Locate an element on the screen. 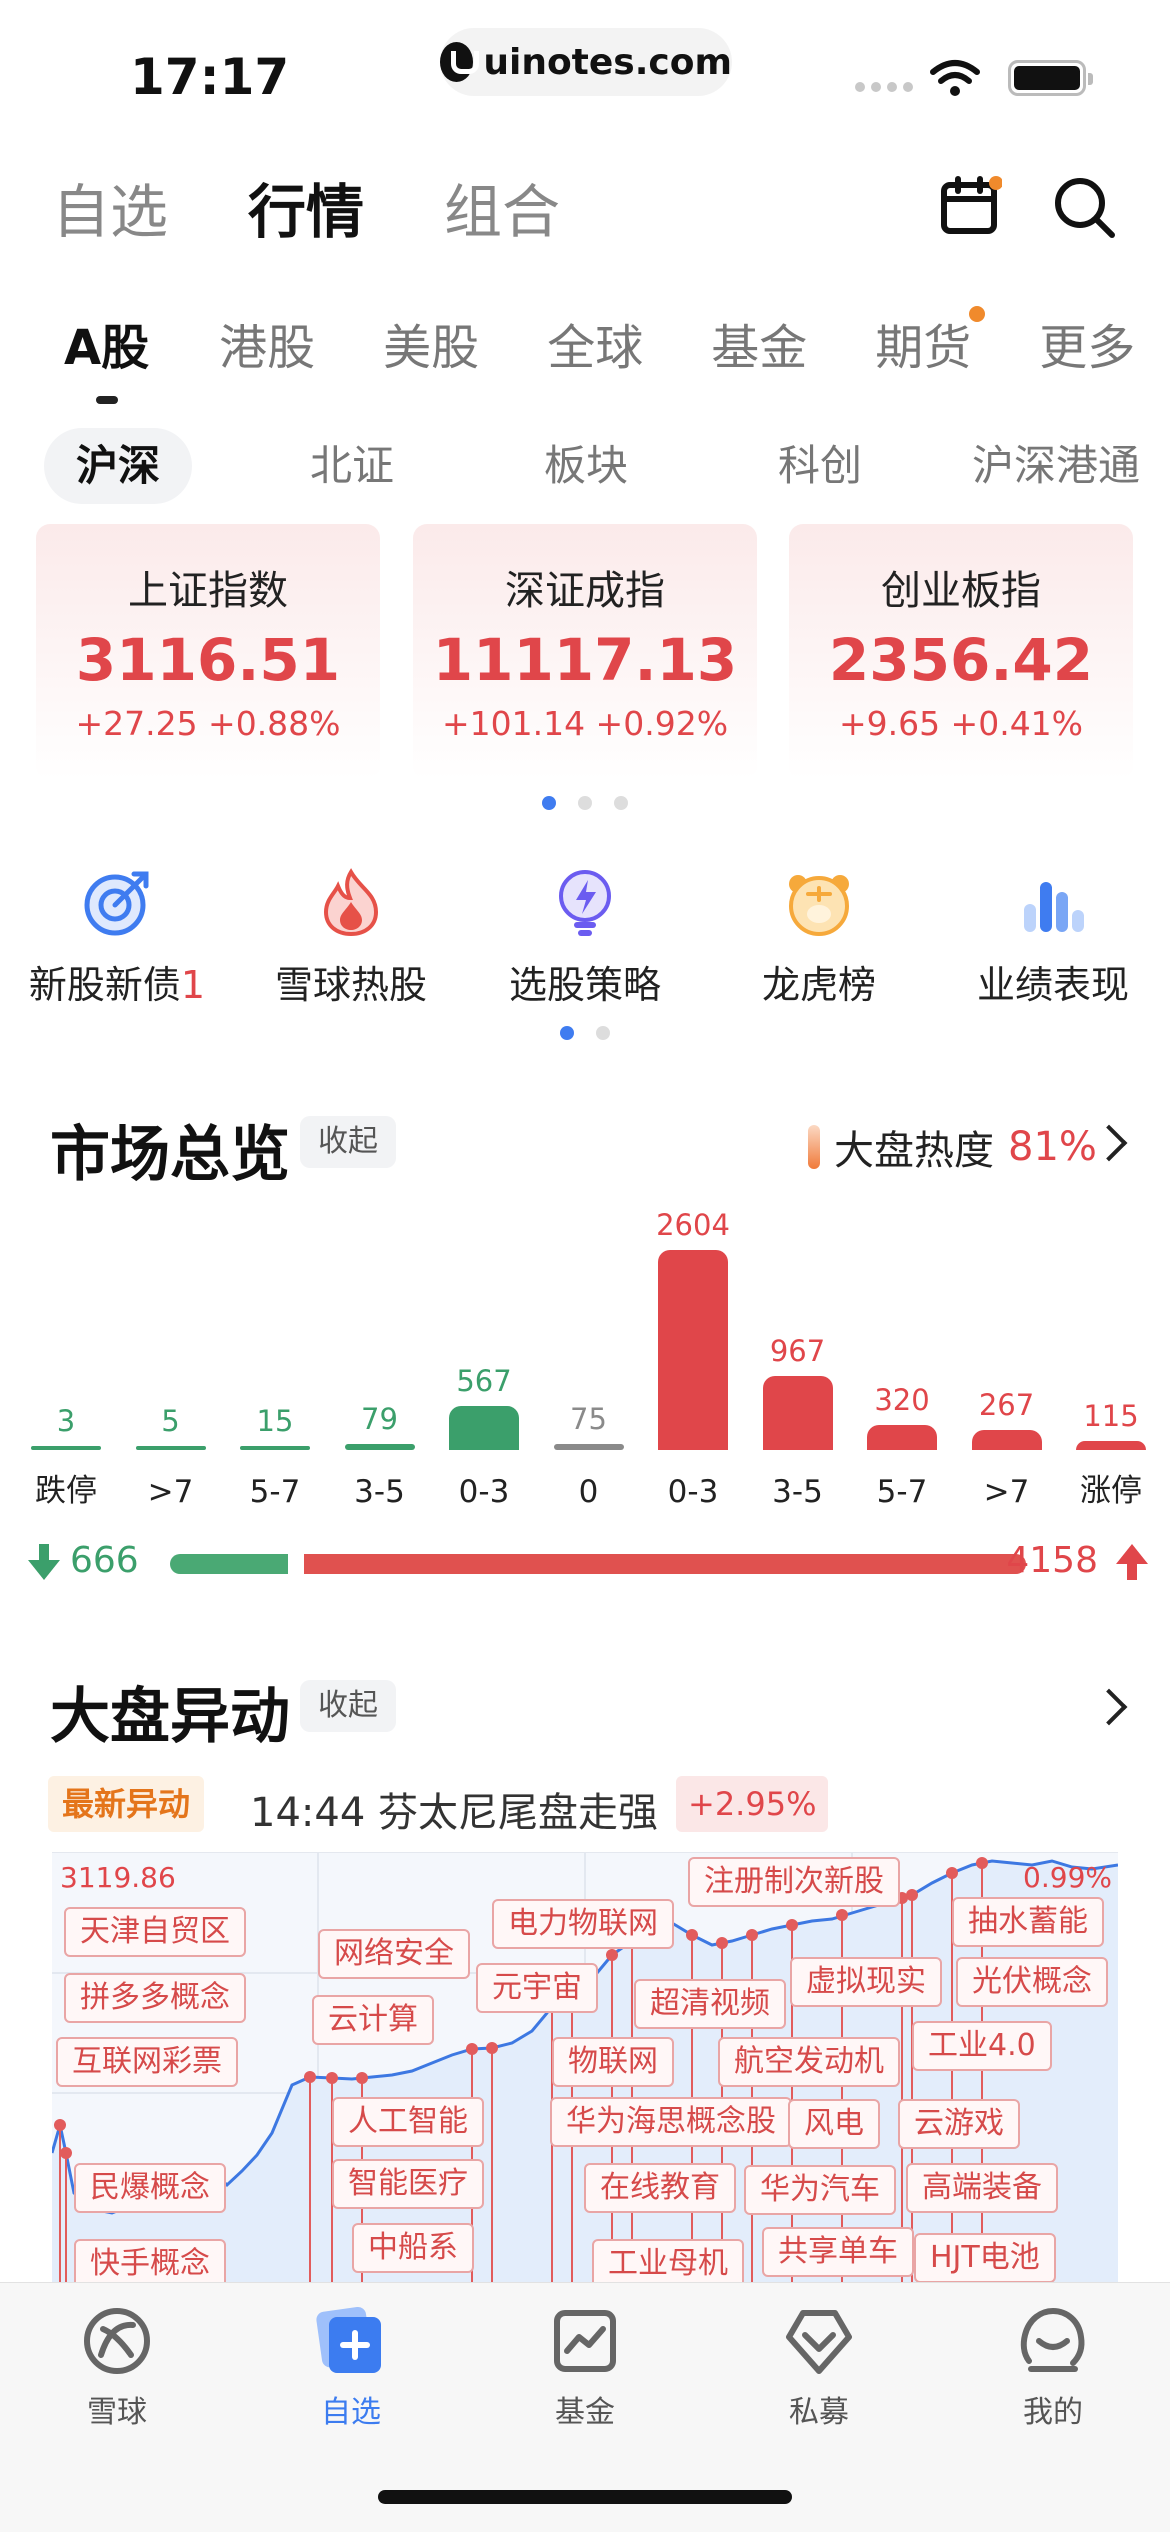 Image resolution: width=1170 pixels, height=2532 pixels. fund-chart-icon is located at coordinates (585, 2341).